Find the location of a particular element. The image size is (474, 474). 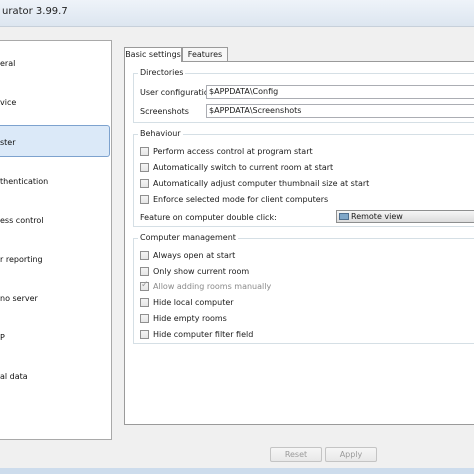

option-label: Hide empty rooms is located at coordinates (190, 318).